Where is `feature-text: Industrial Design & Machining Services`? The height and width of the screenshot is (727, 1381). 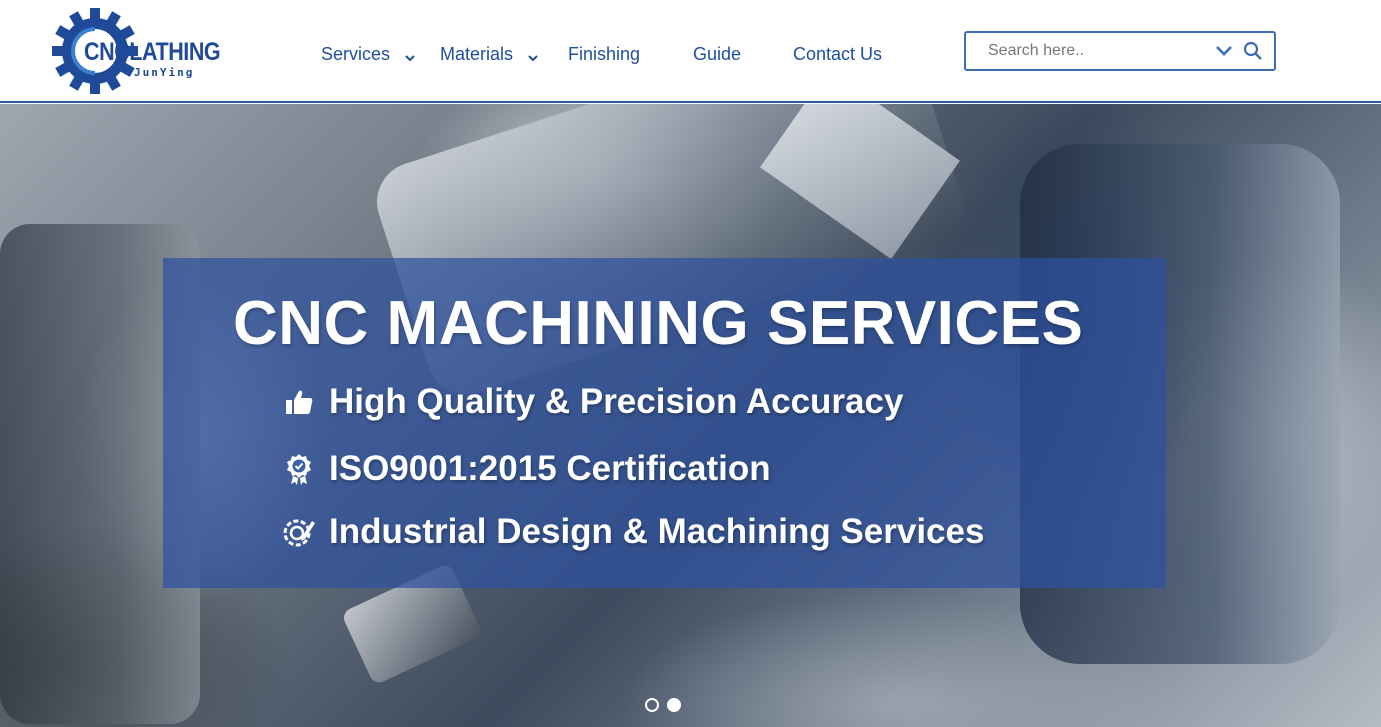 feature-text: Industrial Design & Machining Services is located at coordinates (657, 531).